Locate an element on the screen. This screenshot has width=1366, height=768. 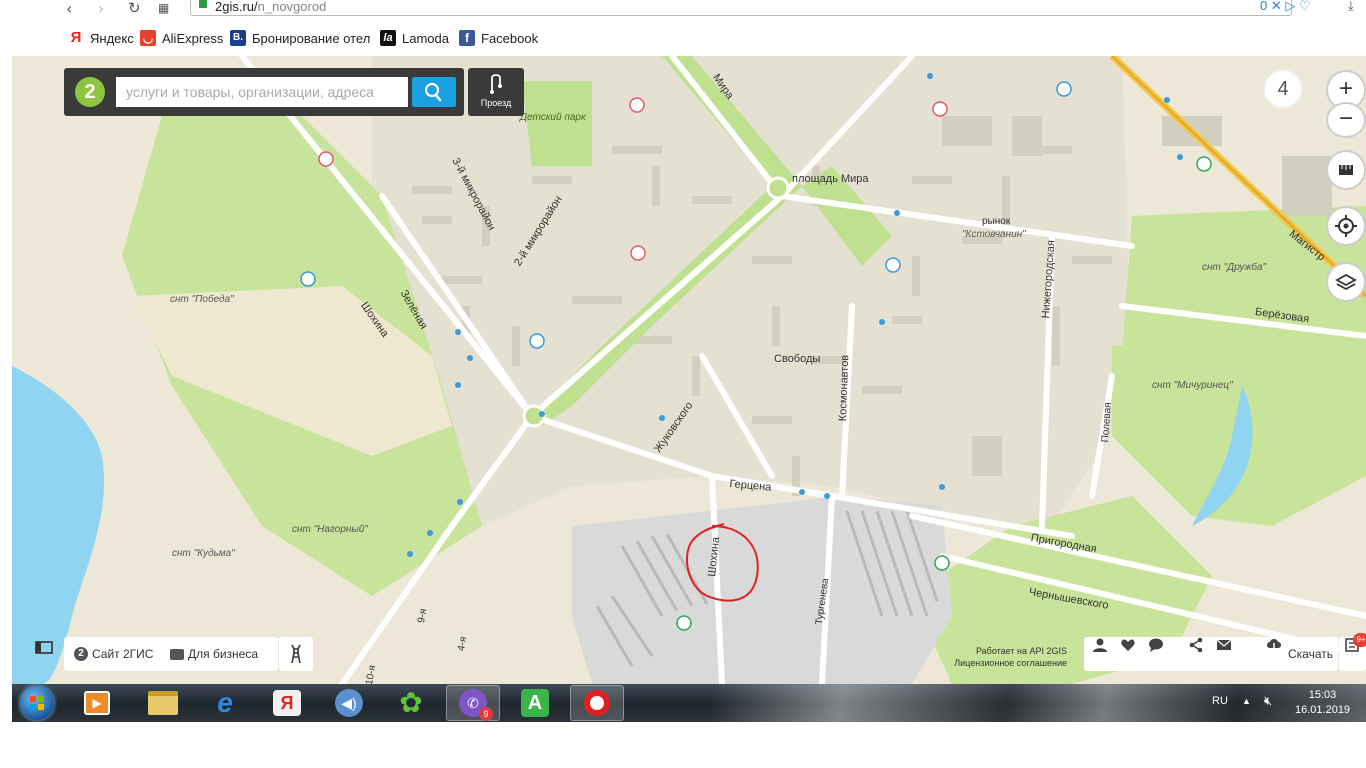
label-snt-kudma: снт "Кудьма" is located at coordinates (203, 553).